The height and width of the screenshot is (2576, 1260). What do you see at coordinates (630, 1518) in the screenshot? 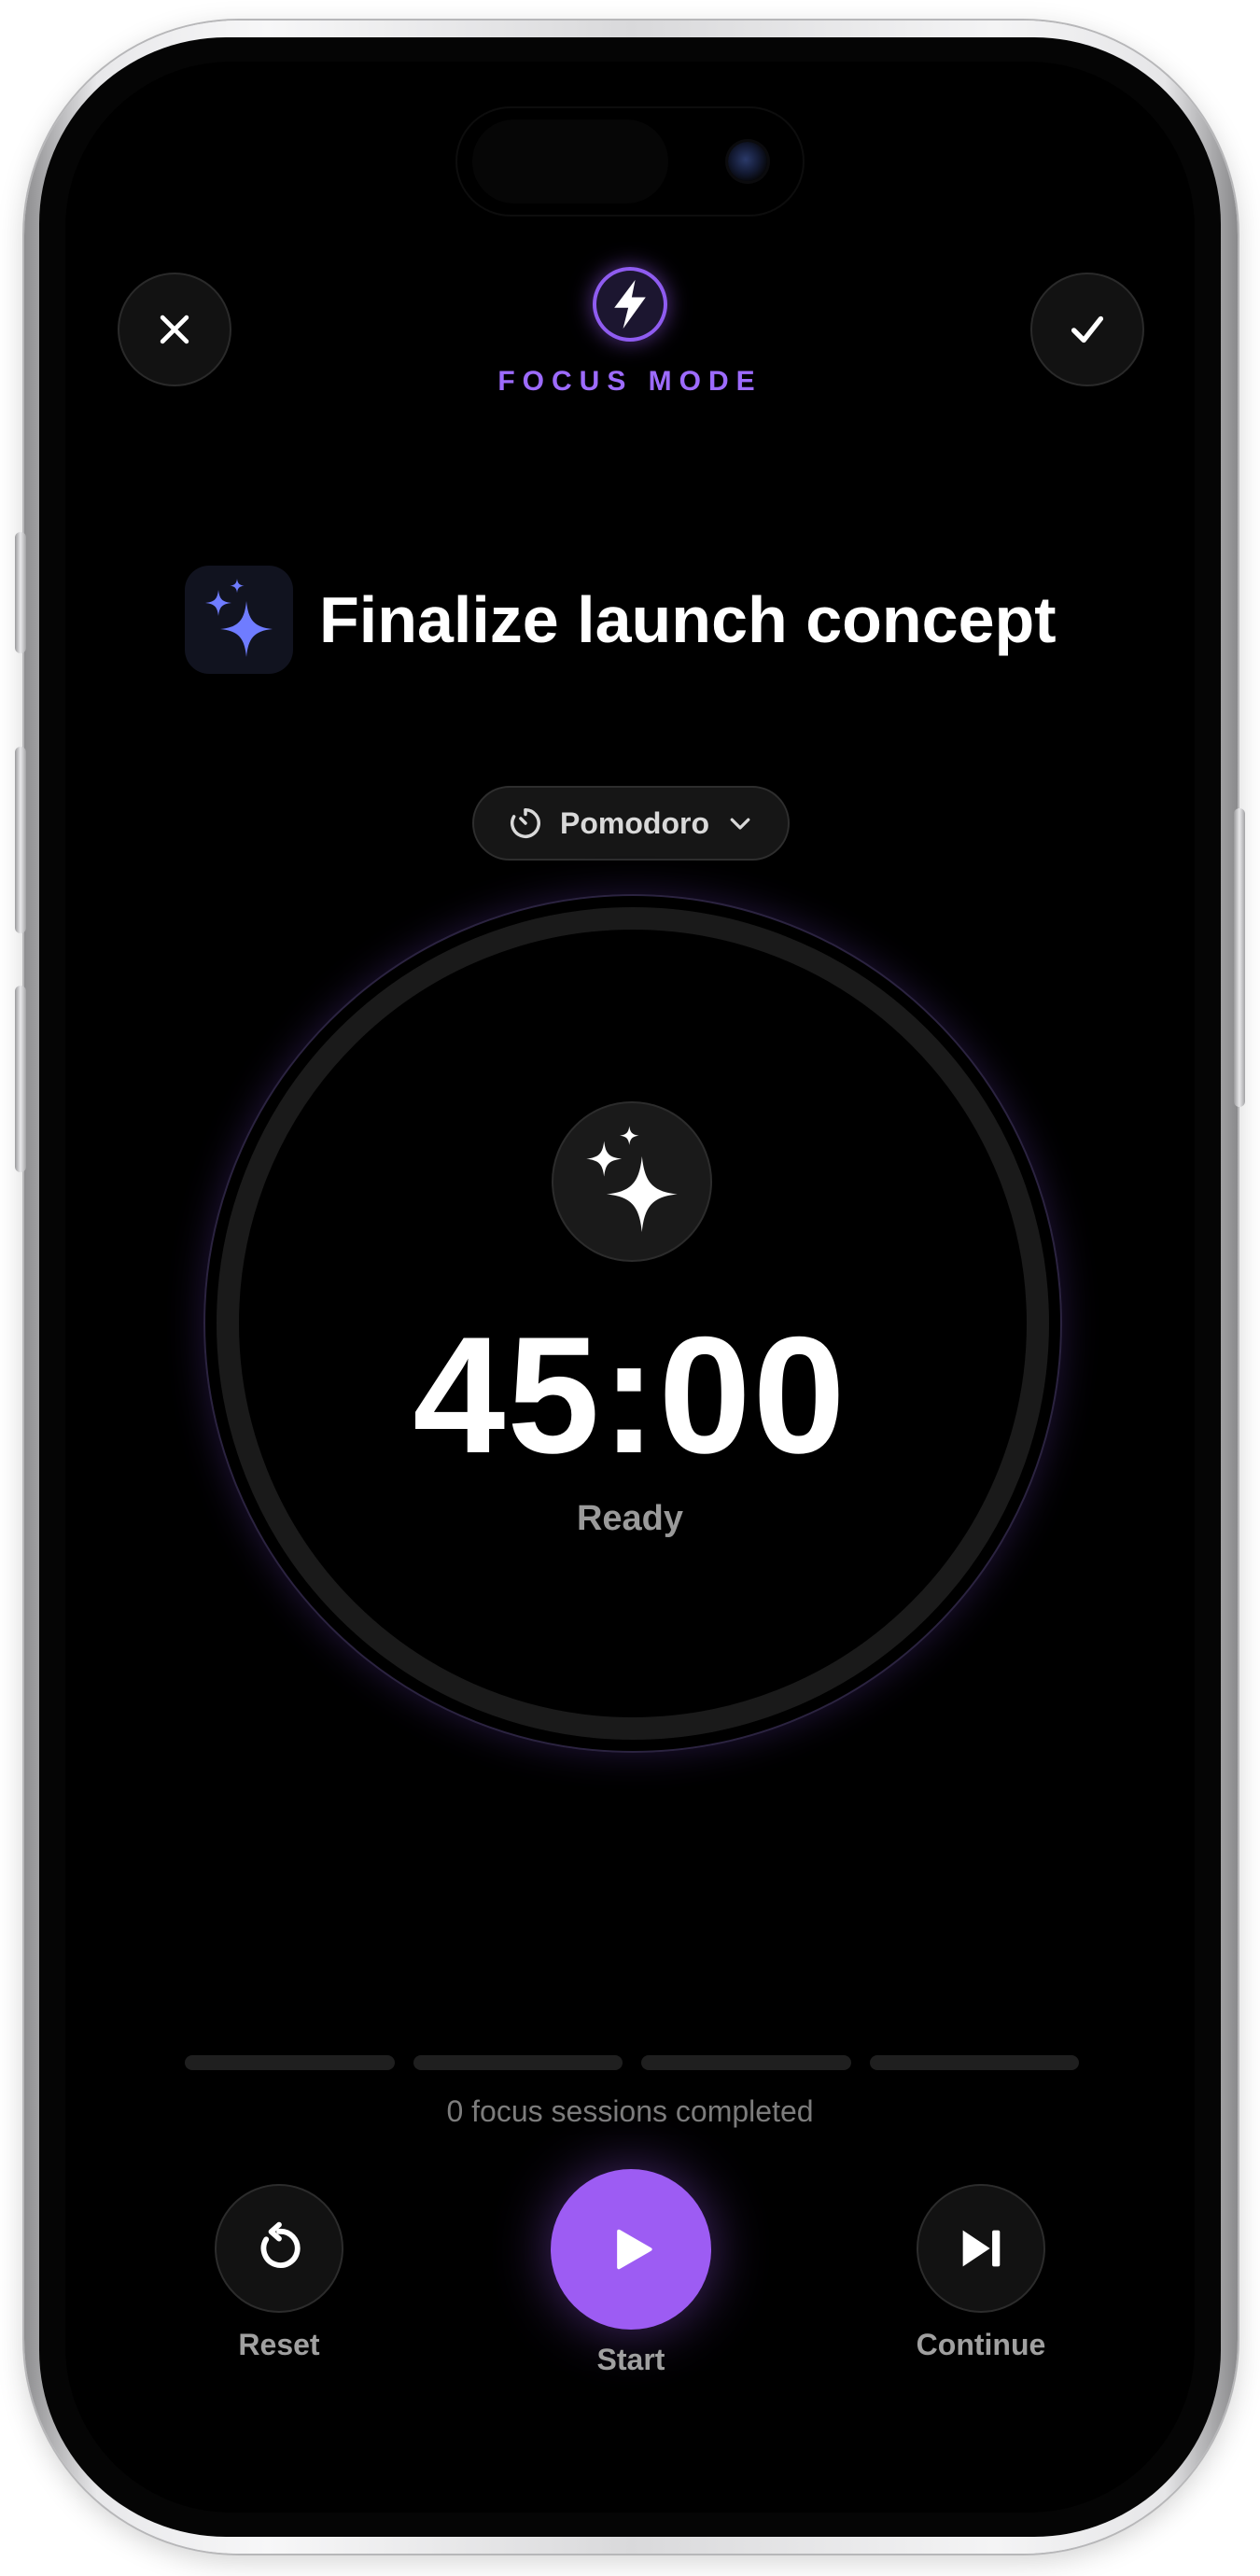
I see `timer-status: Ready` at bounding box center [630, 1518].